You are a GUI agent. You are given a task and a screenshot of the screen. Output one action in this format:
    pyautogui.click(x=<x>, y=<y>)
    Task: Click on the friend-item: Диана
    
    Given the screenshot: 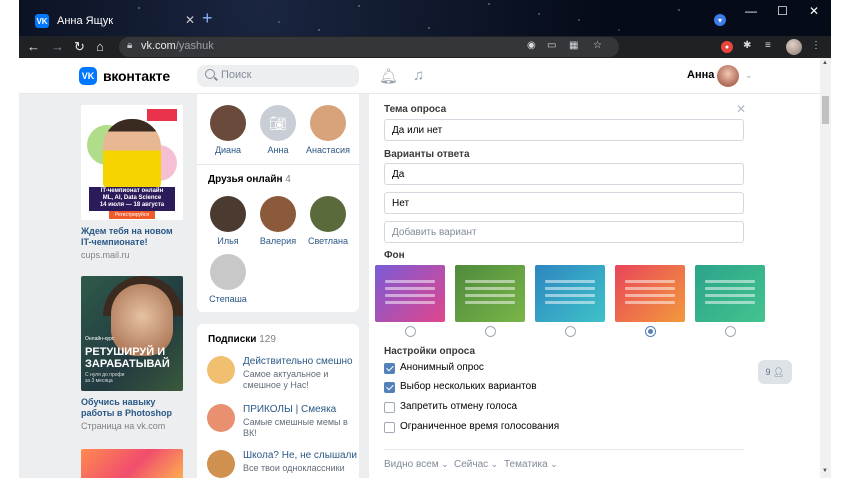 What is the action you would take?
    pyautogui.click(x=228, y=130)
    